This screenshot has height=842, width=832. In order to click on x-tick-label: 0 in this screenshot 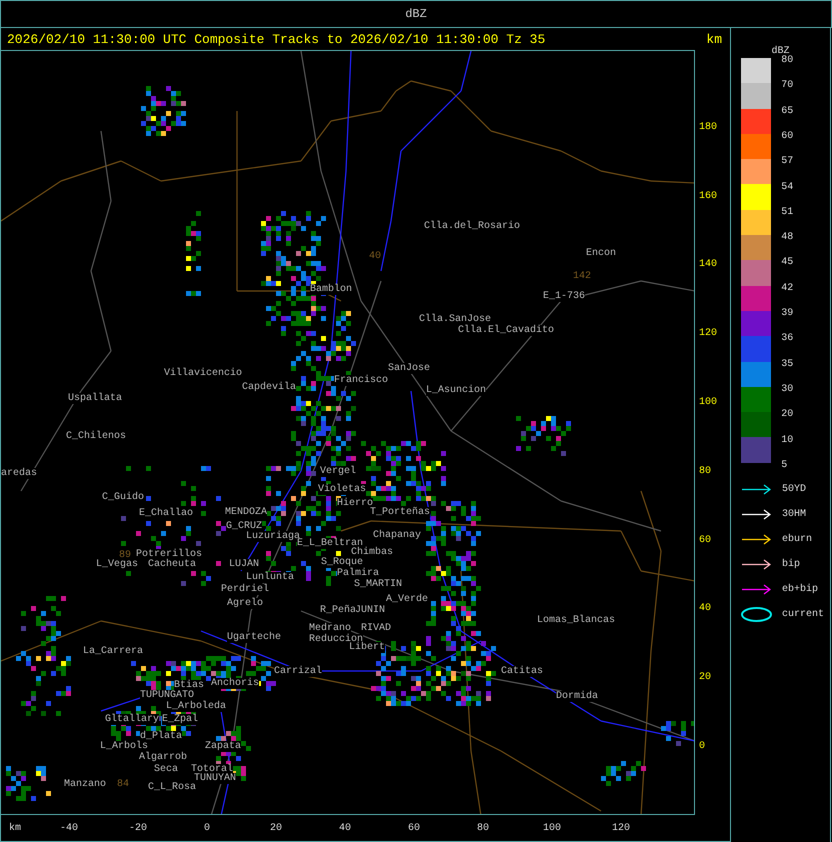, I will do `click(207, 829)`.